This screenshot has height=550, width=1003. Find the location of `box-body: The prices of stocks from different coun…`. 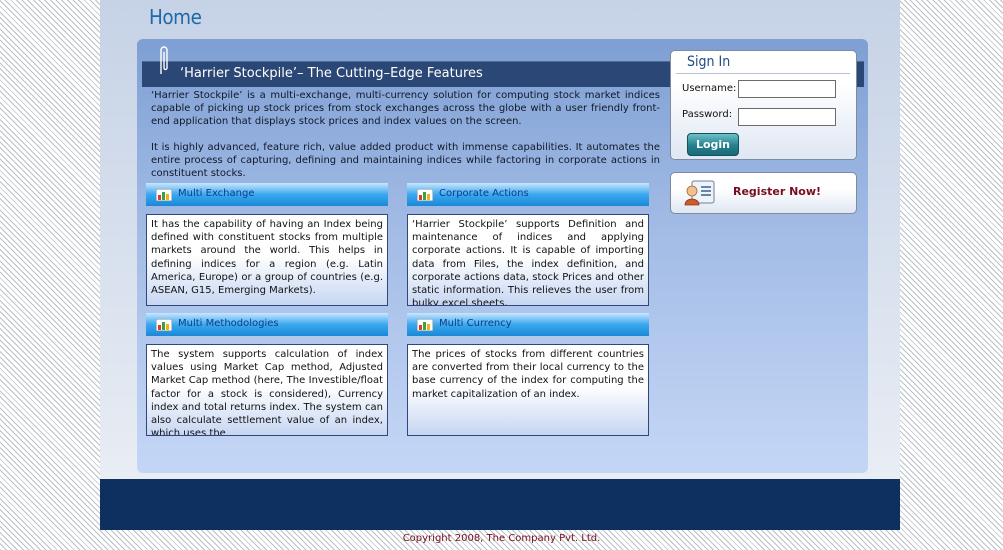

box-body: The prices of stocks from different coun… is located at coordinates (528, 390).